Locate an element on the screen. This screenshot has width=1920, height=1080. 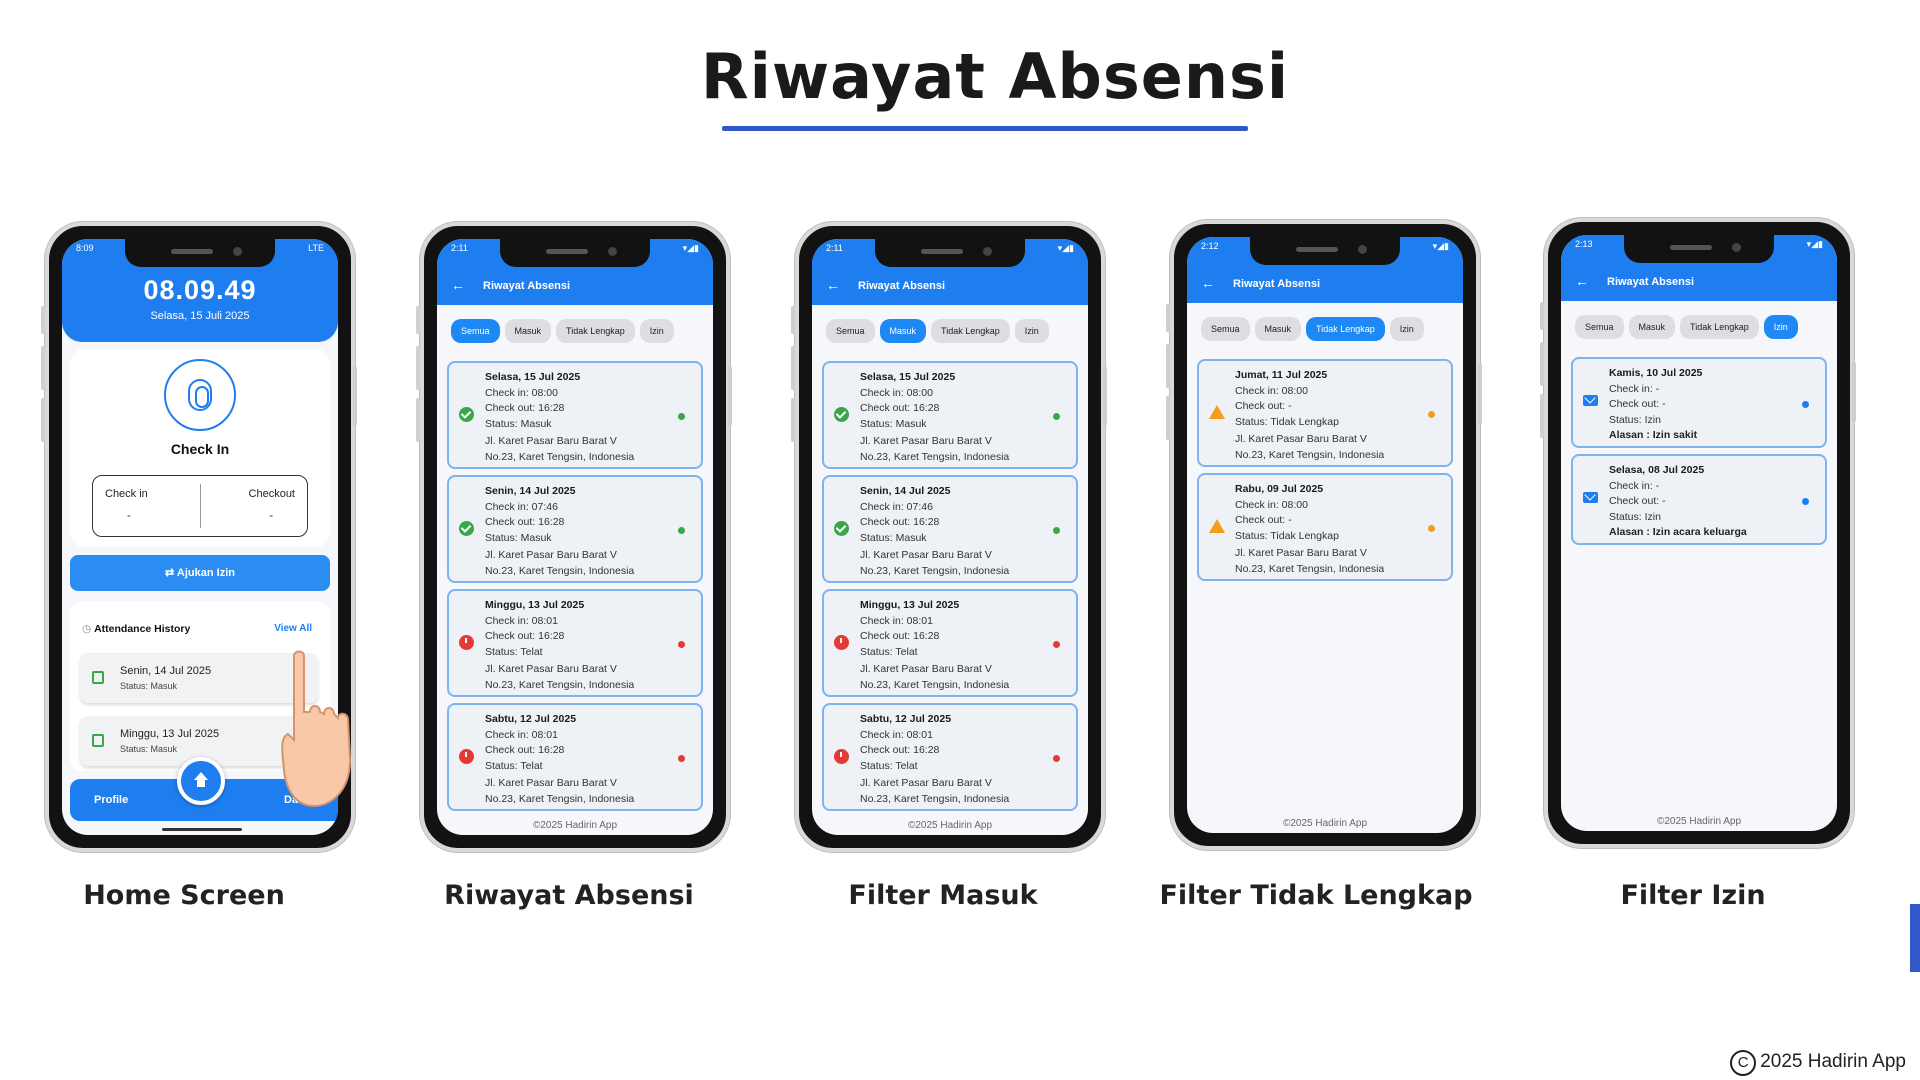
app-bar-title: Riwayat Absensi is located at coordinates (1651, 282).